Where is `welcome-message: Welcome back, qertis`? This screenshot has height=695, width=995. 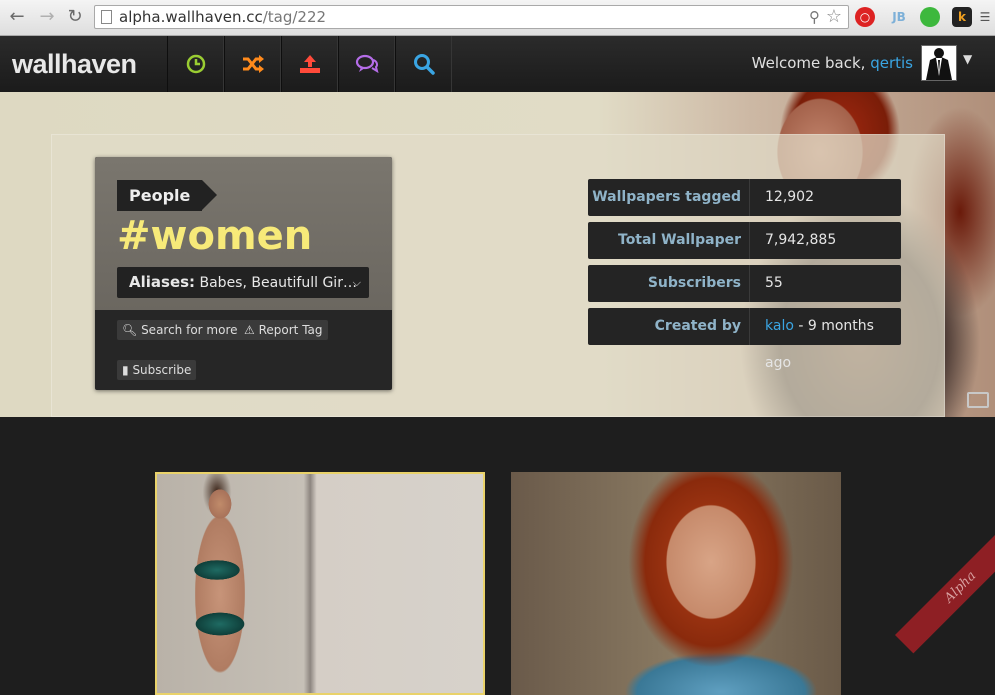 welcome-message: Welcome back, qertis is located at coordinates (832, 63).